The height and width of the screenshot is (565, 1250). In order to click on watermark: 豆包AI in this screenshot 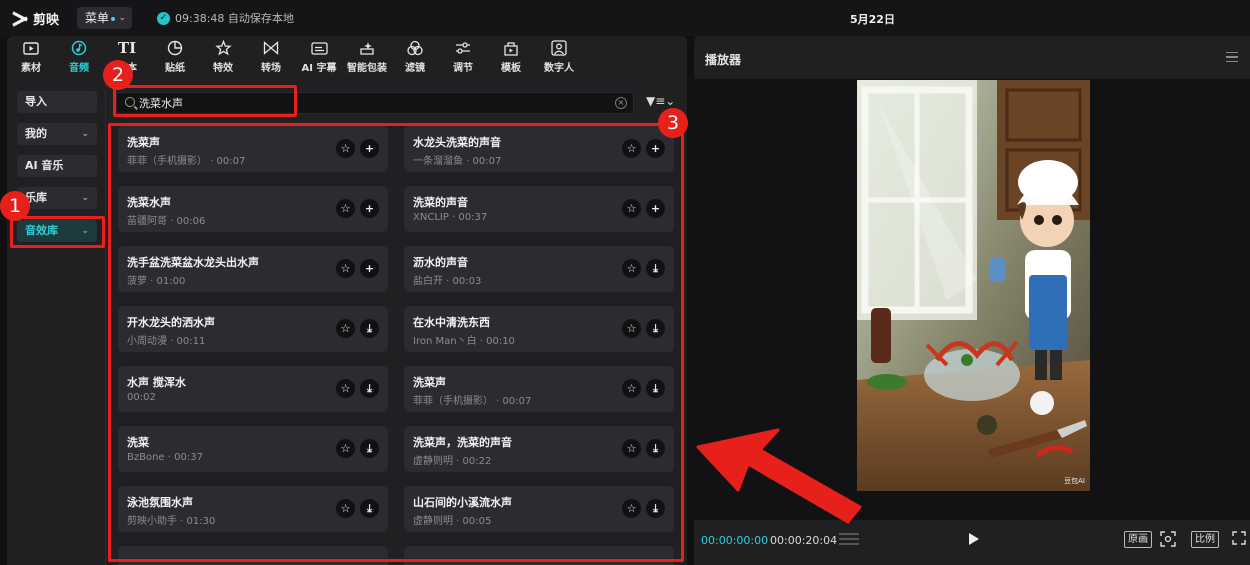, I will do `click(1074, 481)`.